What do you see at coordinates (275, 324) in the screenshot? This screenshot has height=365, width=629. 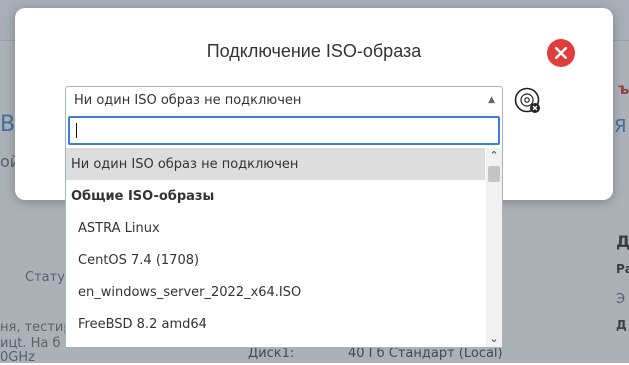 I see `option-item: FreeBSD 8.2 amd64` at bounding box center [275, 324].